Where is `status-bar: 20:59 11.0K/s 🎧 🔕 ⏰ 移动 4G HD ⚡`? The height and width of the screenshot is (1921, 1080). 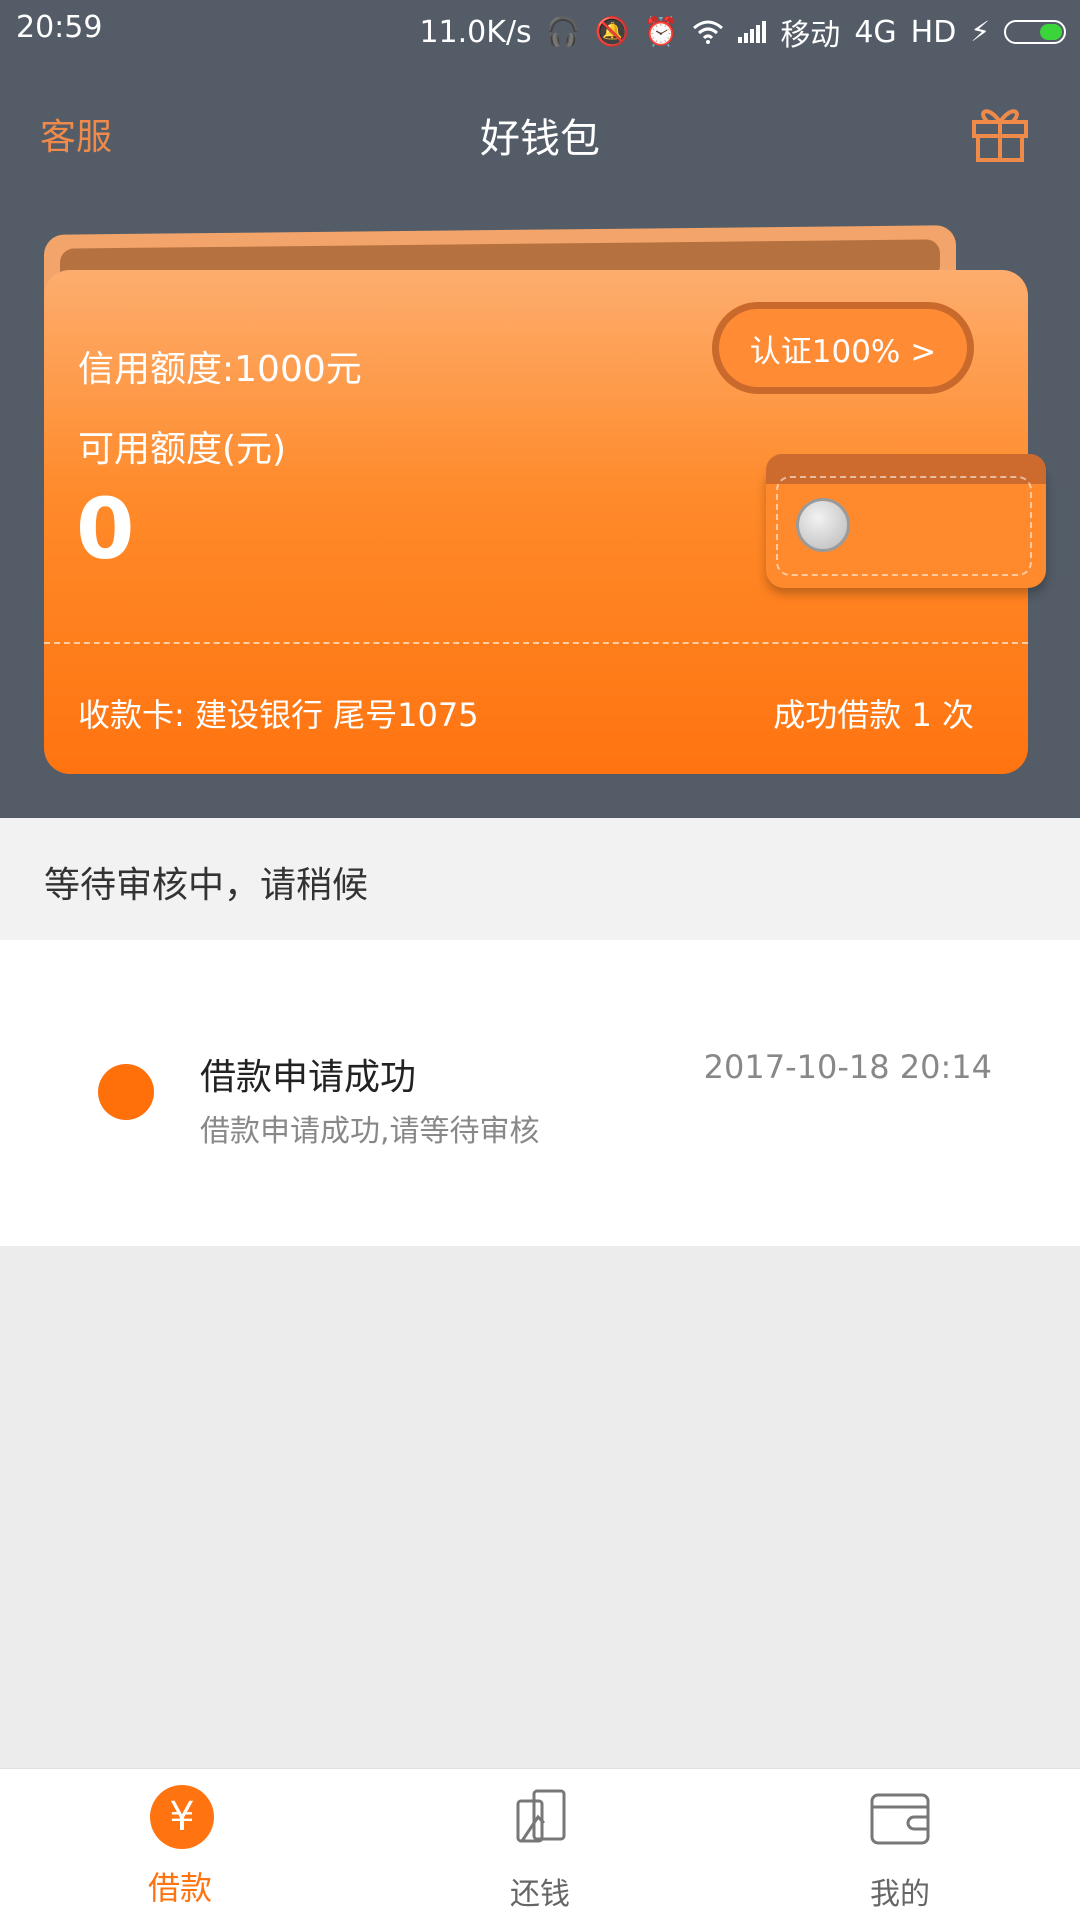
status-bar: 20:59 11.0K/s 🎧 🔕 ⏰ 移动 4G HD ⚡ is located at coordinates (540, 28).